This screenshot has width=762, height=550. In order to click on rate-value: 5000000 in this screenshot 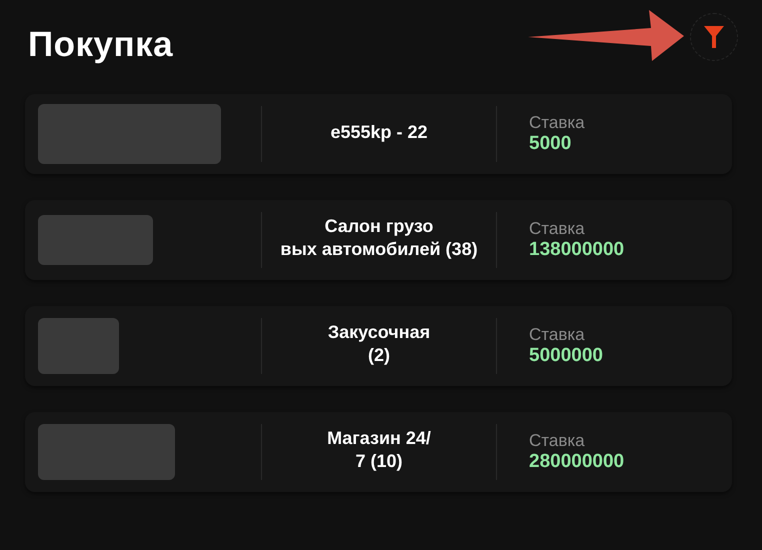, I will do `click(566, 356)`.